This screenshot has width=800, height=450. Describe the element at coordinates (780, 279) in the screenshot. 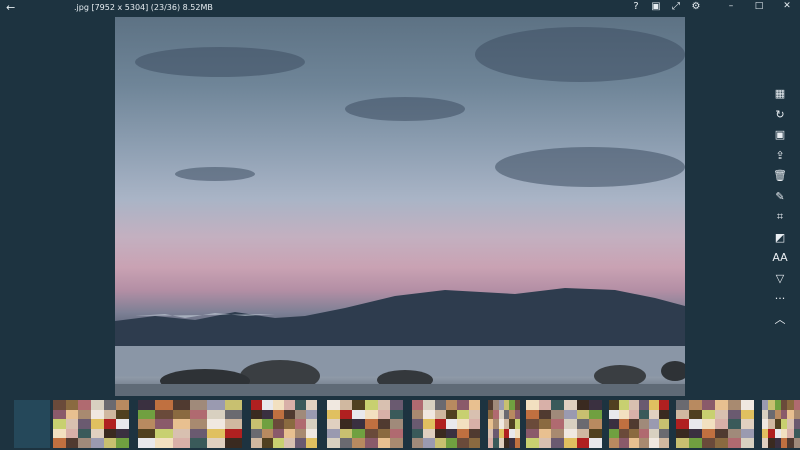

I see `filter-icon: ▽` at that location.